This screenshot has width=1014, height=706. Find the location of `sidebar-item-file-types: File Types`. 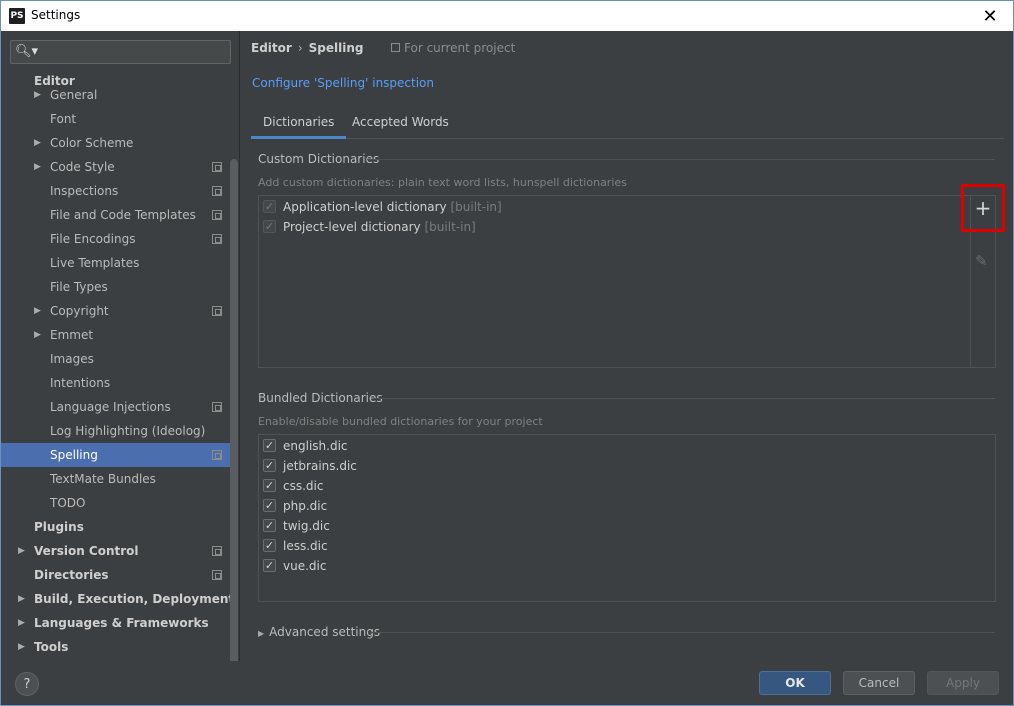

sidebar-item-file-types: File Types is located at coordinates (115, 287).